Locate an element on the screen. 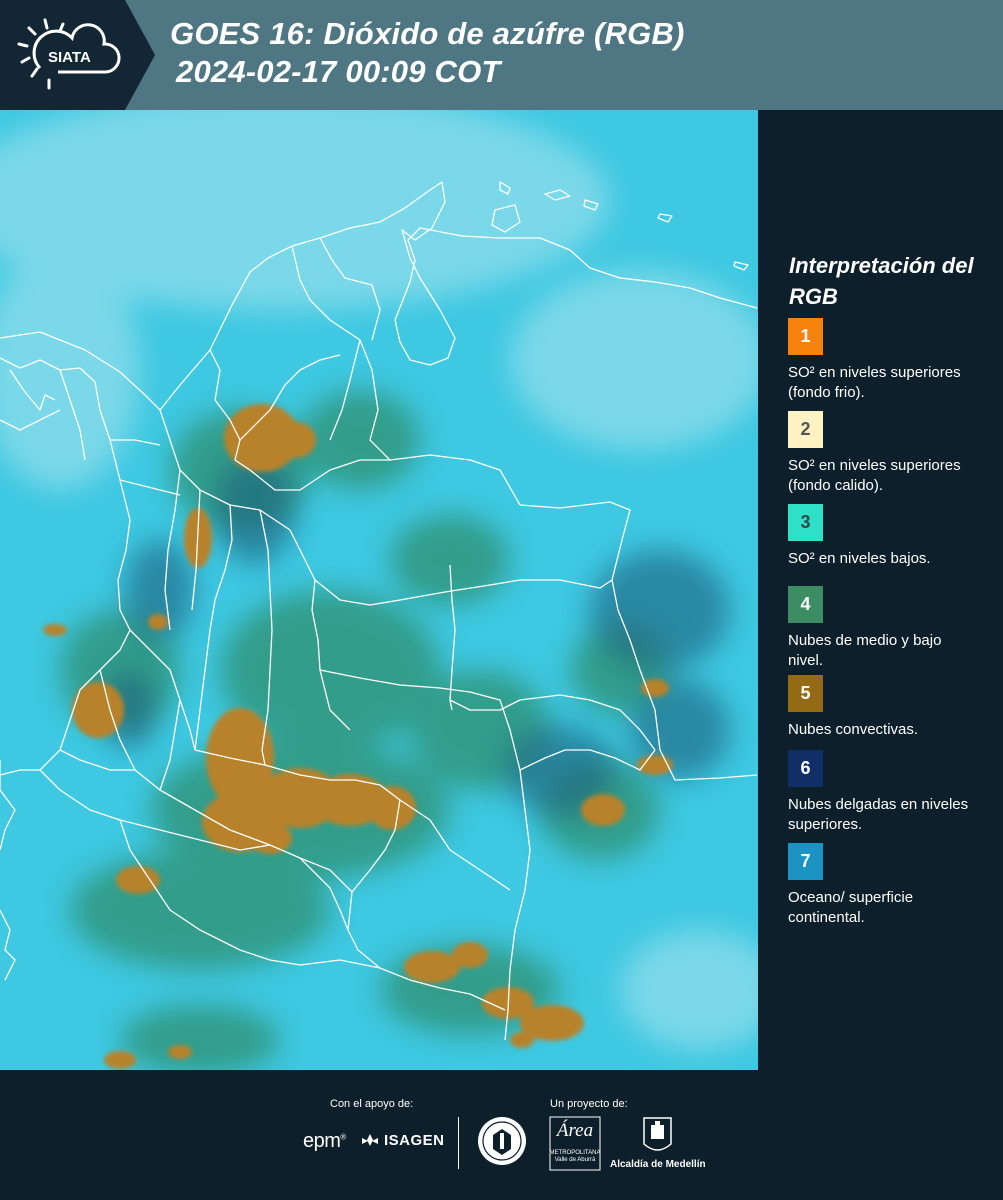 The width and height of the screenshot is (1003, 1200). area-logo-subtext: METROPOLITANA Valle de Aburrá is located at coordinates (575, 1156).